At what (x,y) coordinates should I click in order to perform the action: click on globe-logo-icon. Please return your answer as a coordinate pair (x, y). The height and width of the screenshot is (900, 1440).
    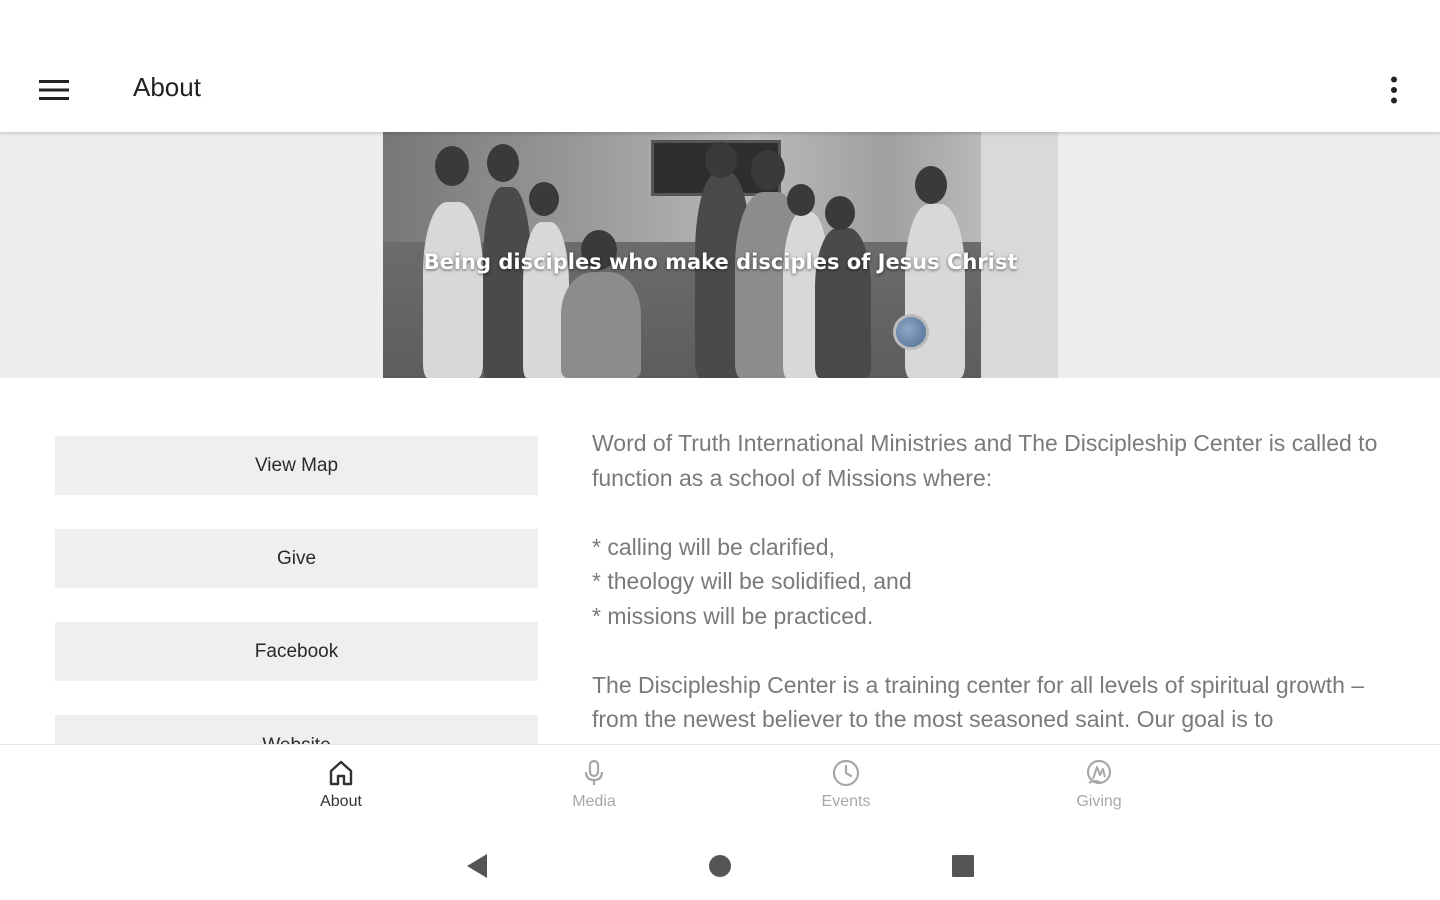
    Looking at the image, I should click on (911, 332).